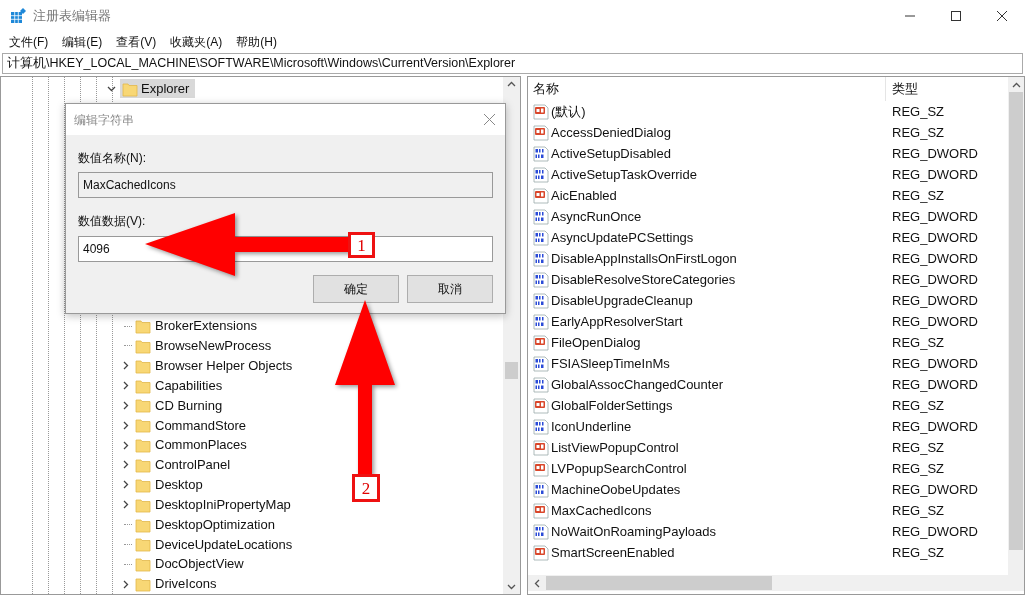 The height and width of the screenshot is (595, 1025). I want to click on tree-item: DesktopIniPropertyMap, so click(213, 504).